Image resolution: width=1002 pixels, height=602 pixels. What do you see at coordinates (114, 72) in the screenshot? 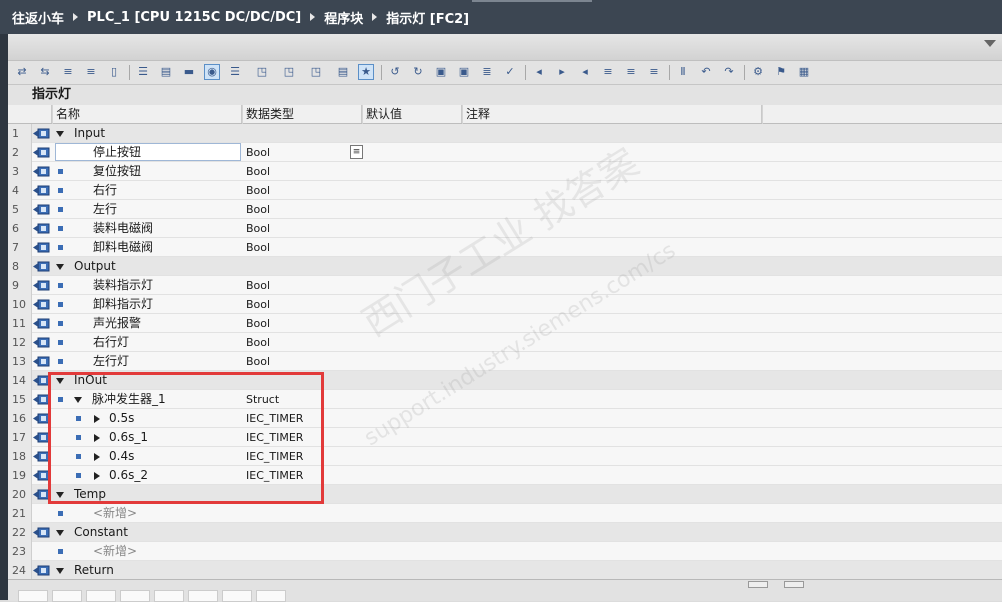
I see `toolbar-button-icon: ▯` at bounding box center [114, 72].